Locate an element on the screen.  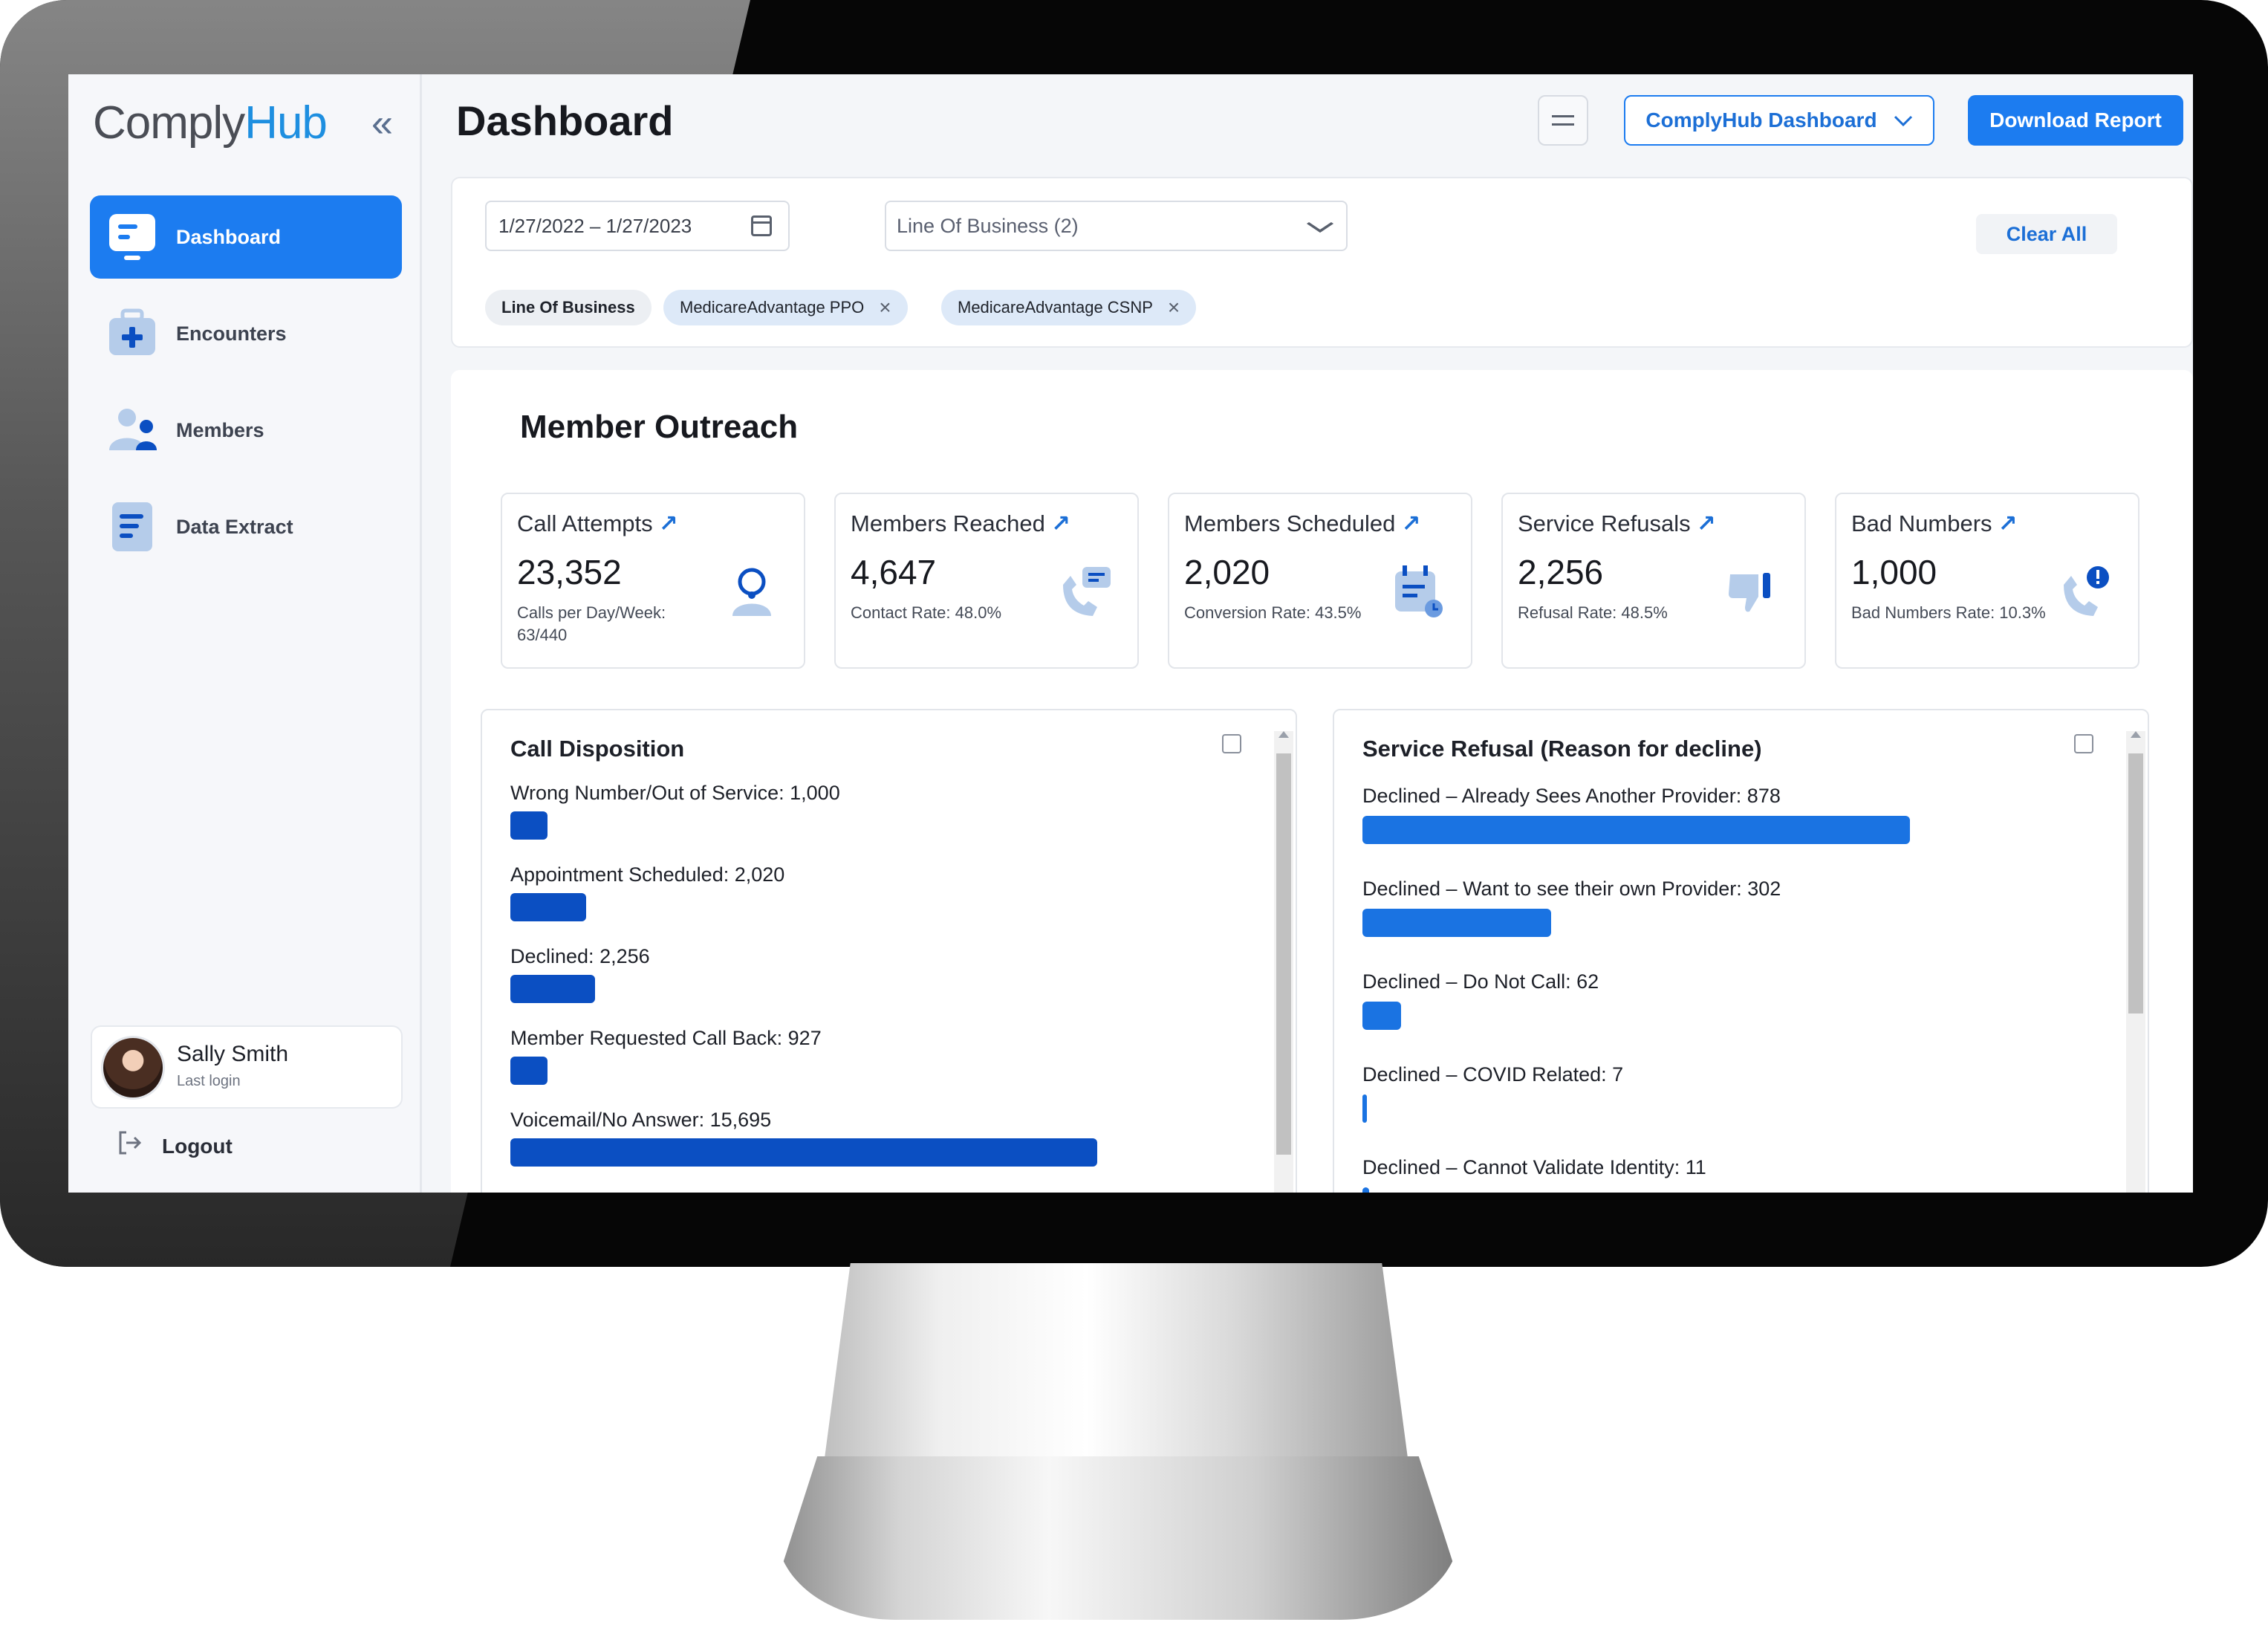
sidebar-item-label: Dashboard is located at coordinates (229, 236).